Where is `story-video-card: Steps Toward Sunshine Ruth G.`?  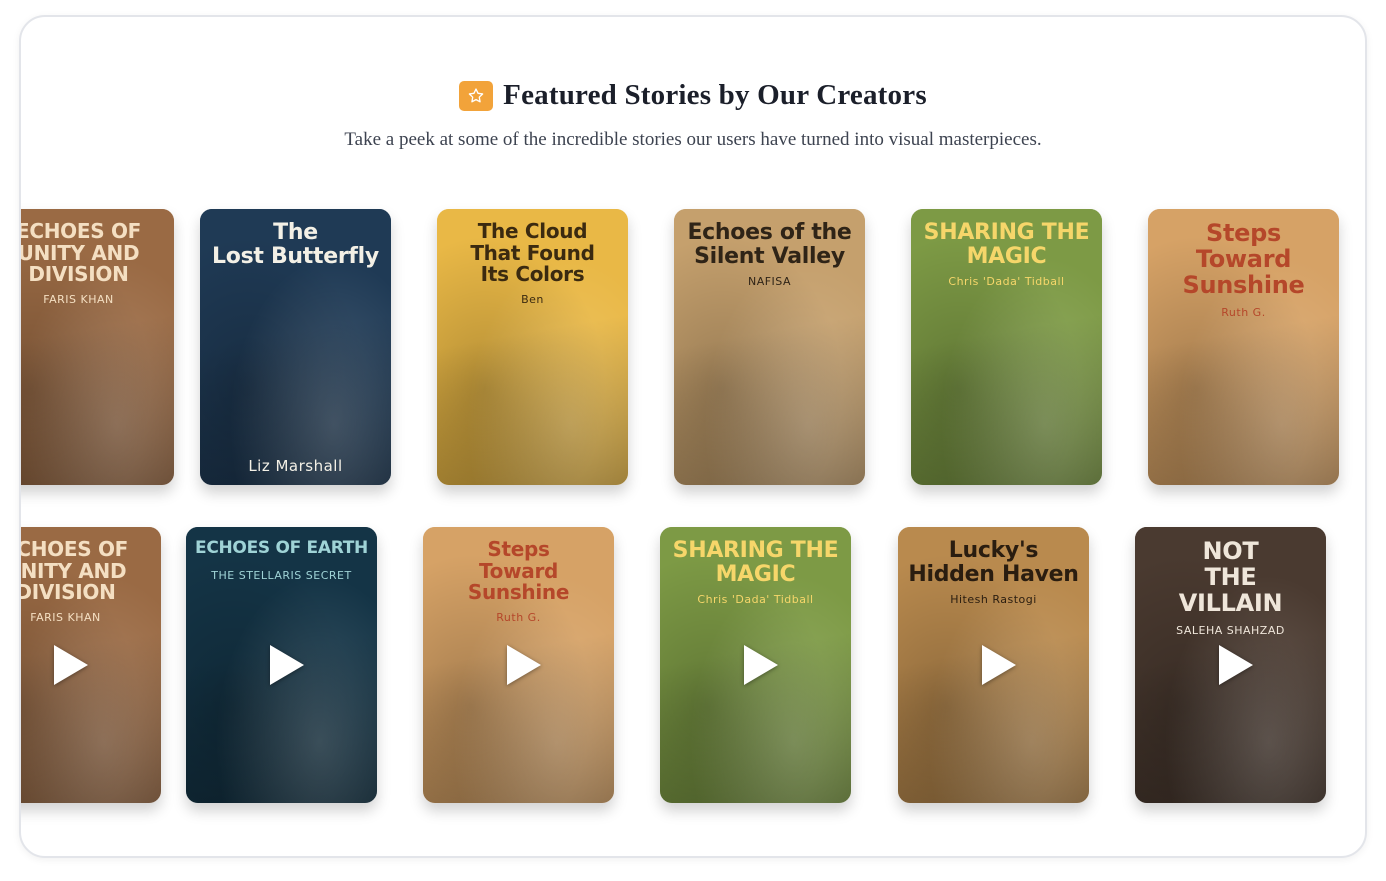
story-video-card: Steps Toward Sunshine Ruth G. is located at coordinates (518, 665).